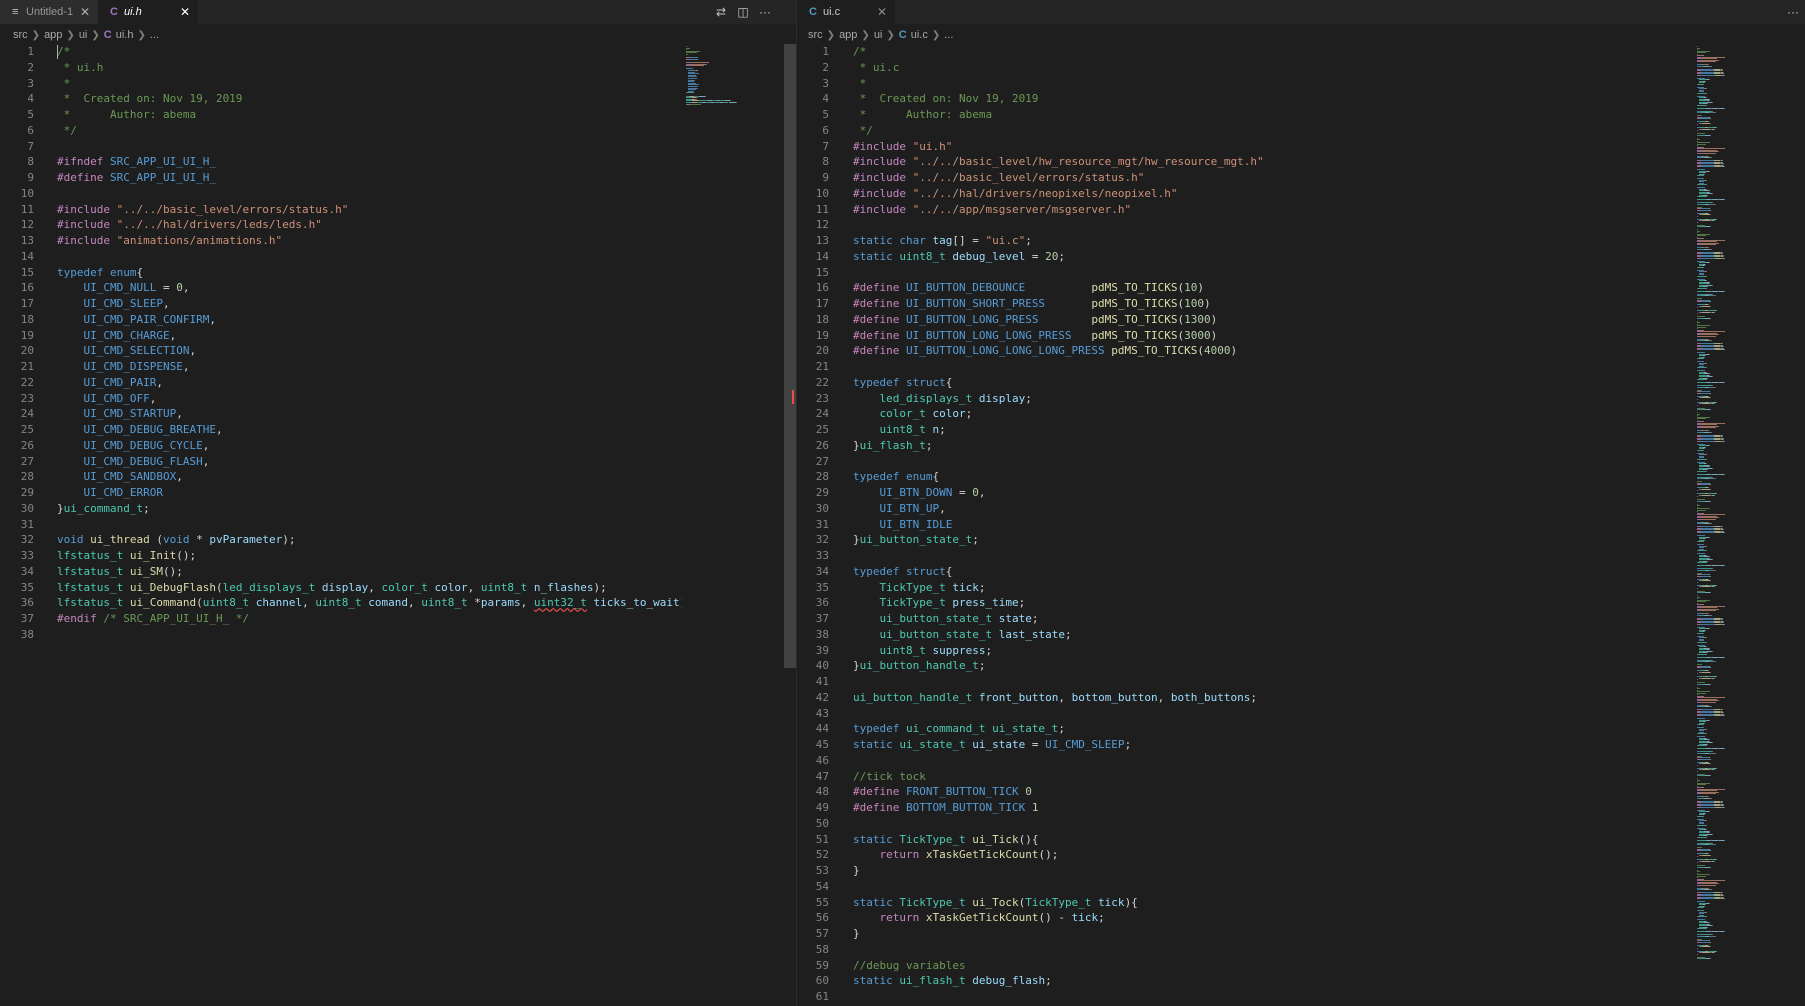 The width and height of the screenshot is (1805, 1006). What do you see at coordinates (939, 618) in the screenshot?
I see `code-token: ui_button_state_t` at bounding box center [939, 618].